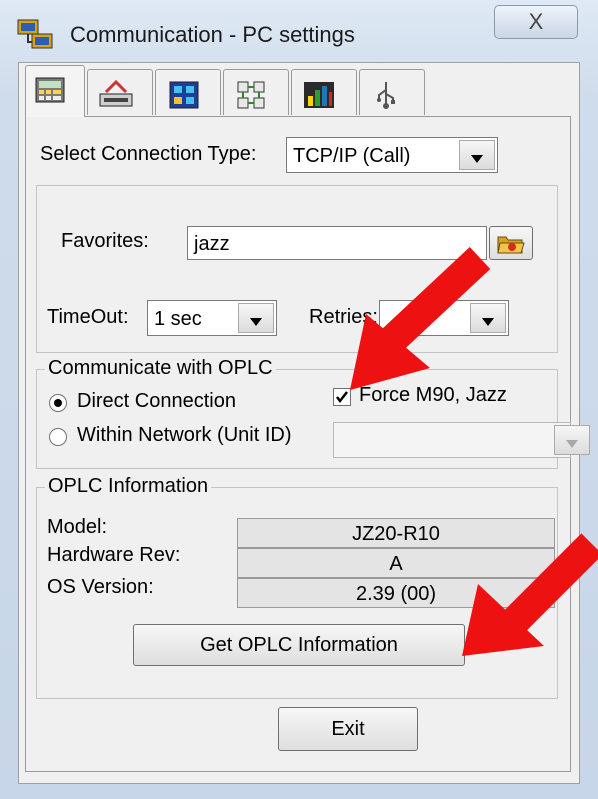 This screenshot has width=598, height=799. What do you see at coordinates (386, 95) in the screenshot?
I see `usb-icon` at bounding box center [386, 95].